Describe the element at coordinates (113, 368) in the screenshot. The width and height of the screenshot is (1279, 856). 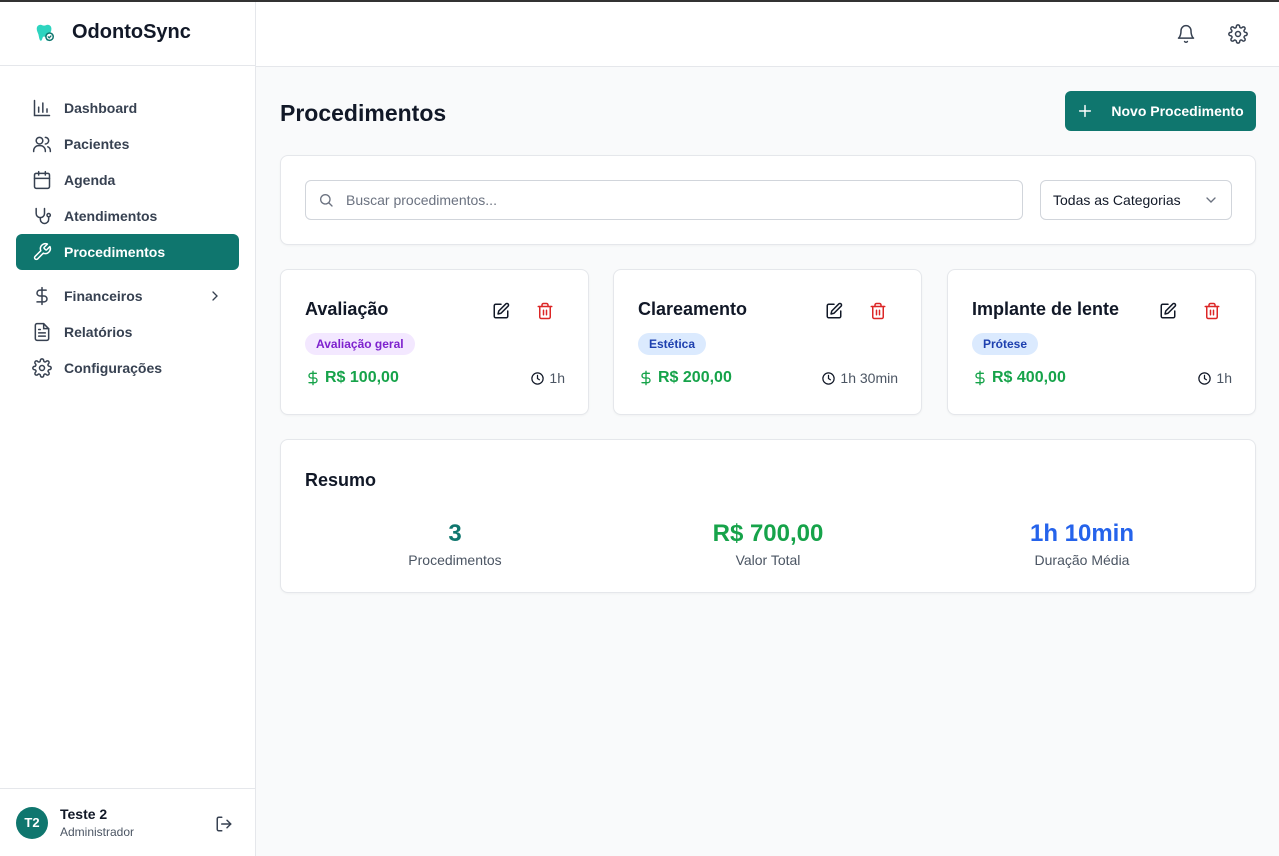
I see `sidebar-item-label: Configurações` at that location.